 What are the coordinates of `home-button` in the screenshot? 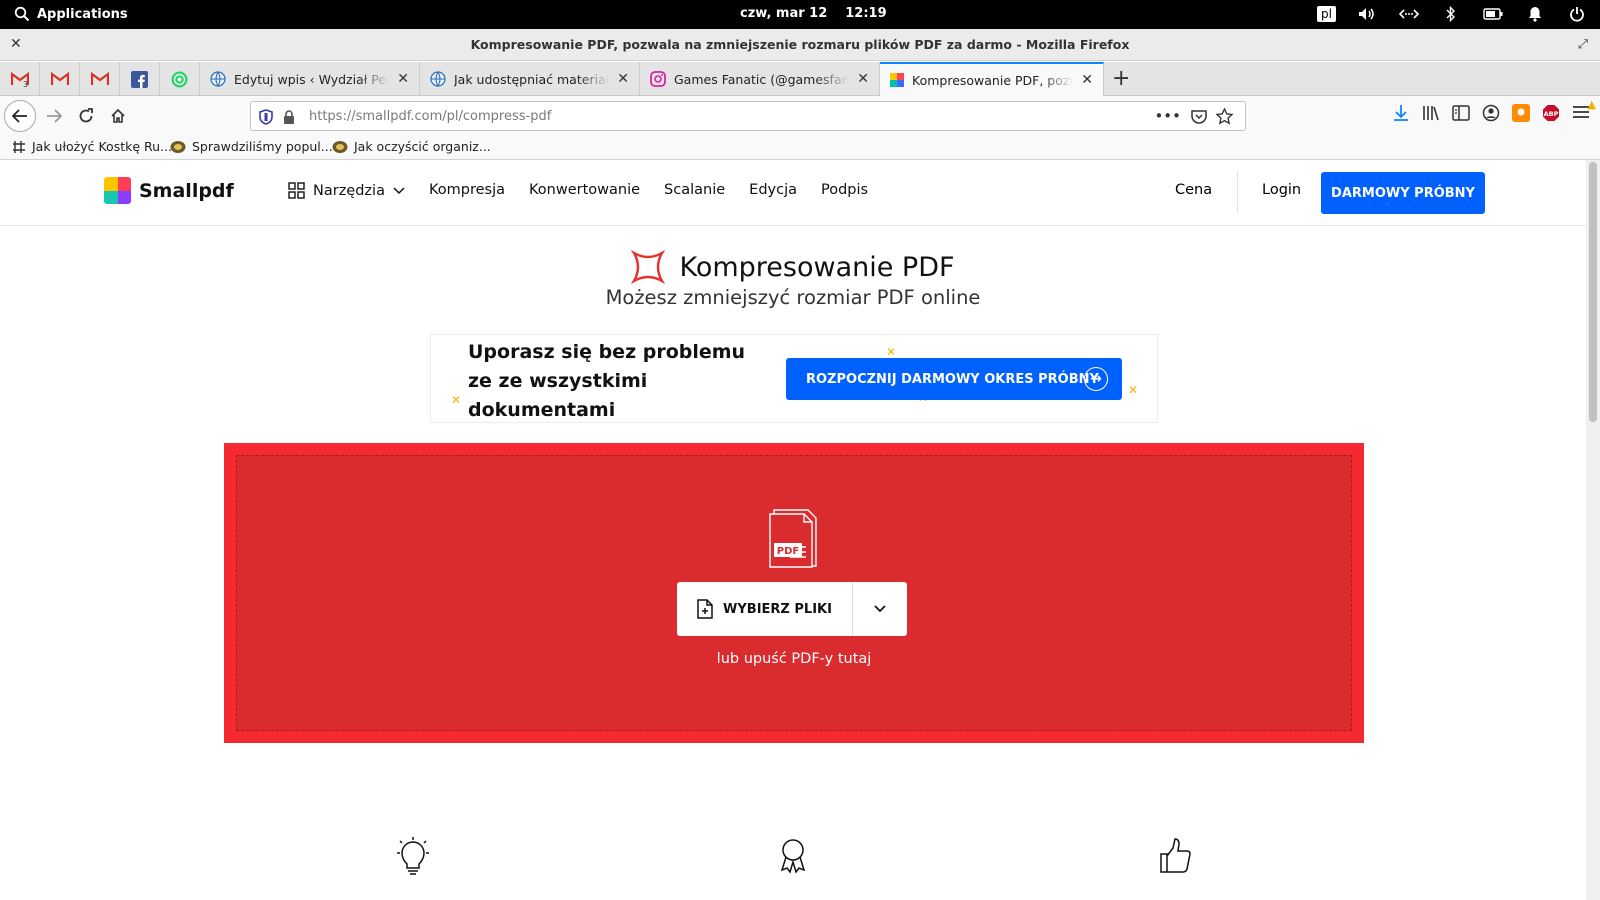 It's located at (118, 116).